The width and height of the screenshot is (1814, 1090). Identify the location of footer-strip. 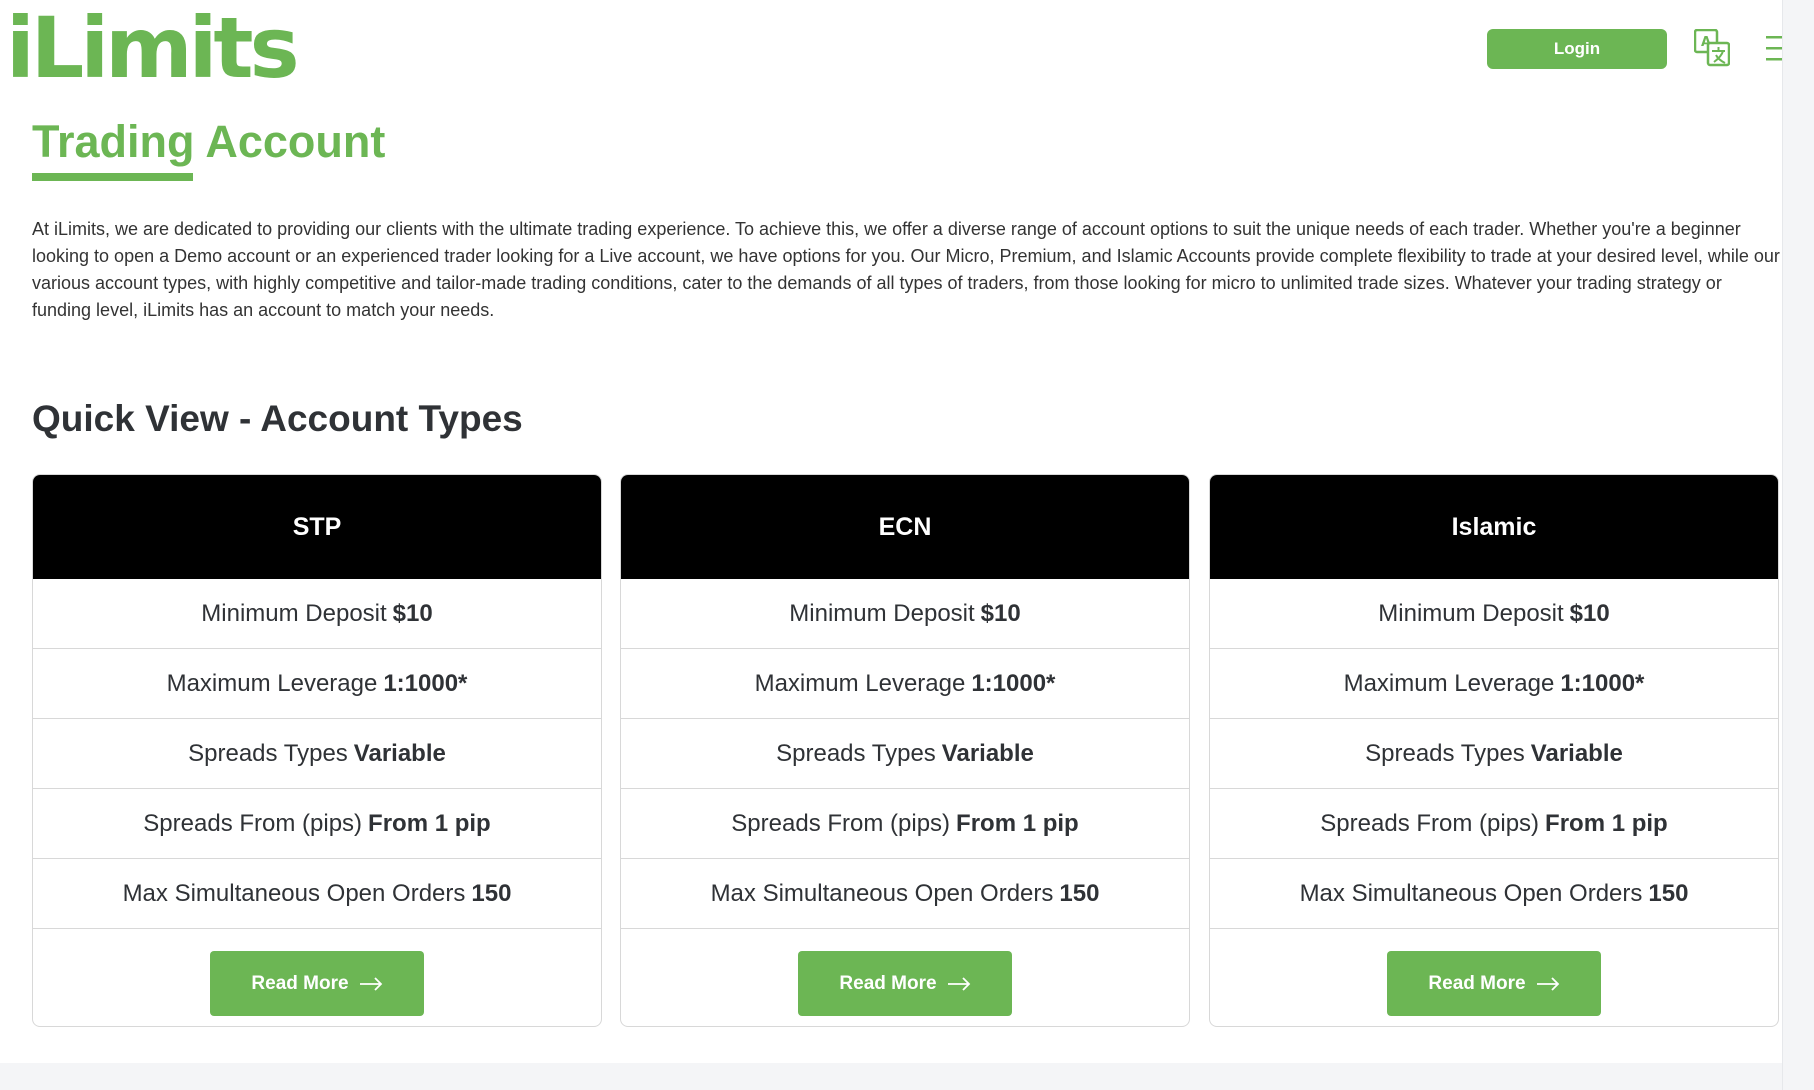
(891, 1076).